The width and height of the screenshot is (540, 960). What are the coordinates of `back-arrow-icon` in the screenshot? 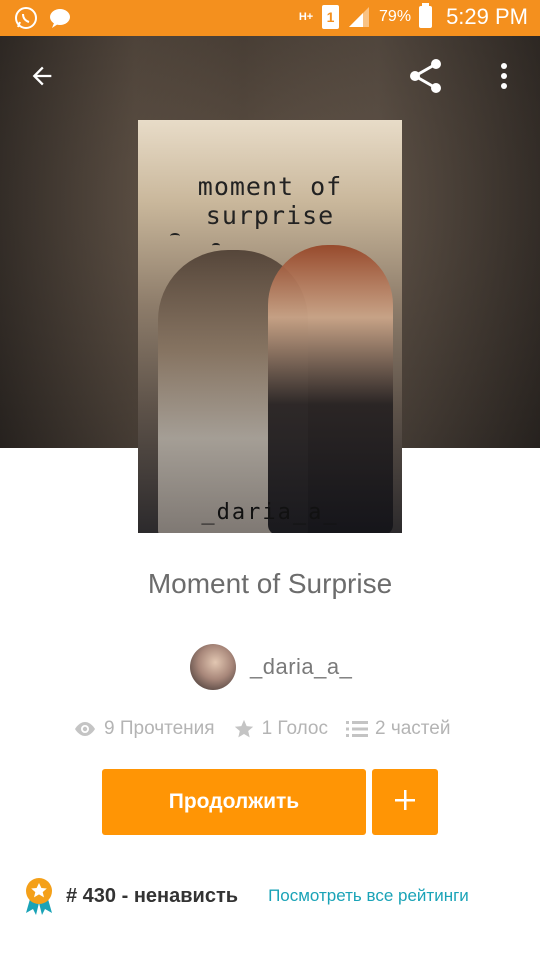 It's located at (42, 78).